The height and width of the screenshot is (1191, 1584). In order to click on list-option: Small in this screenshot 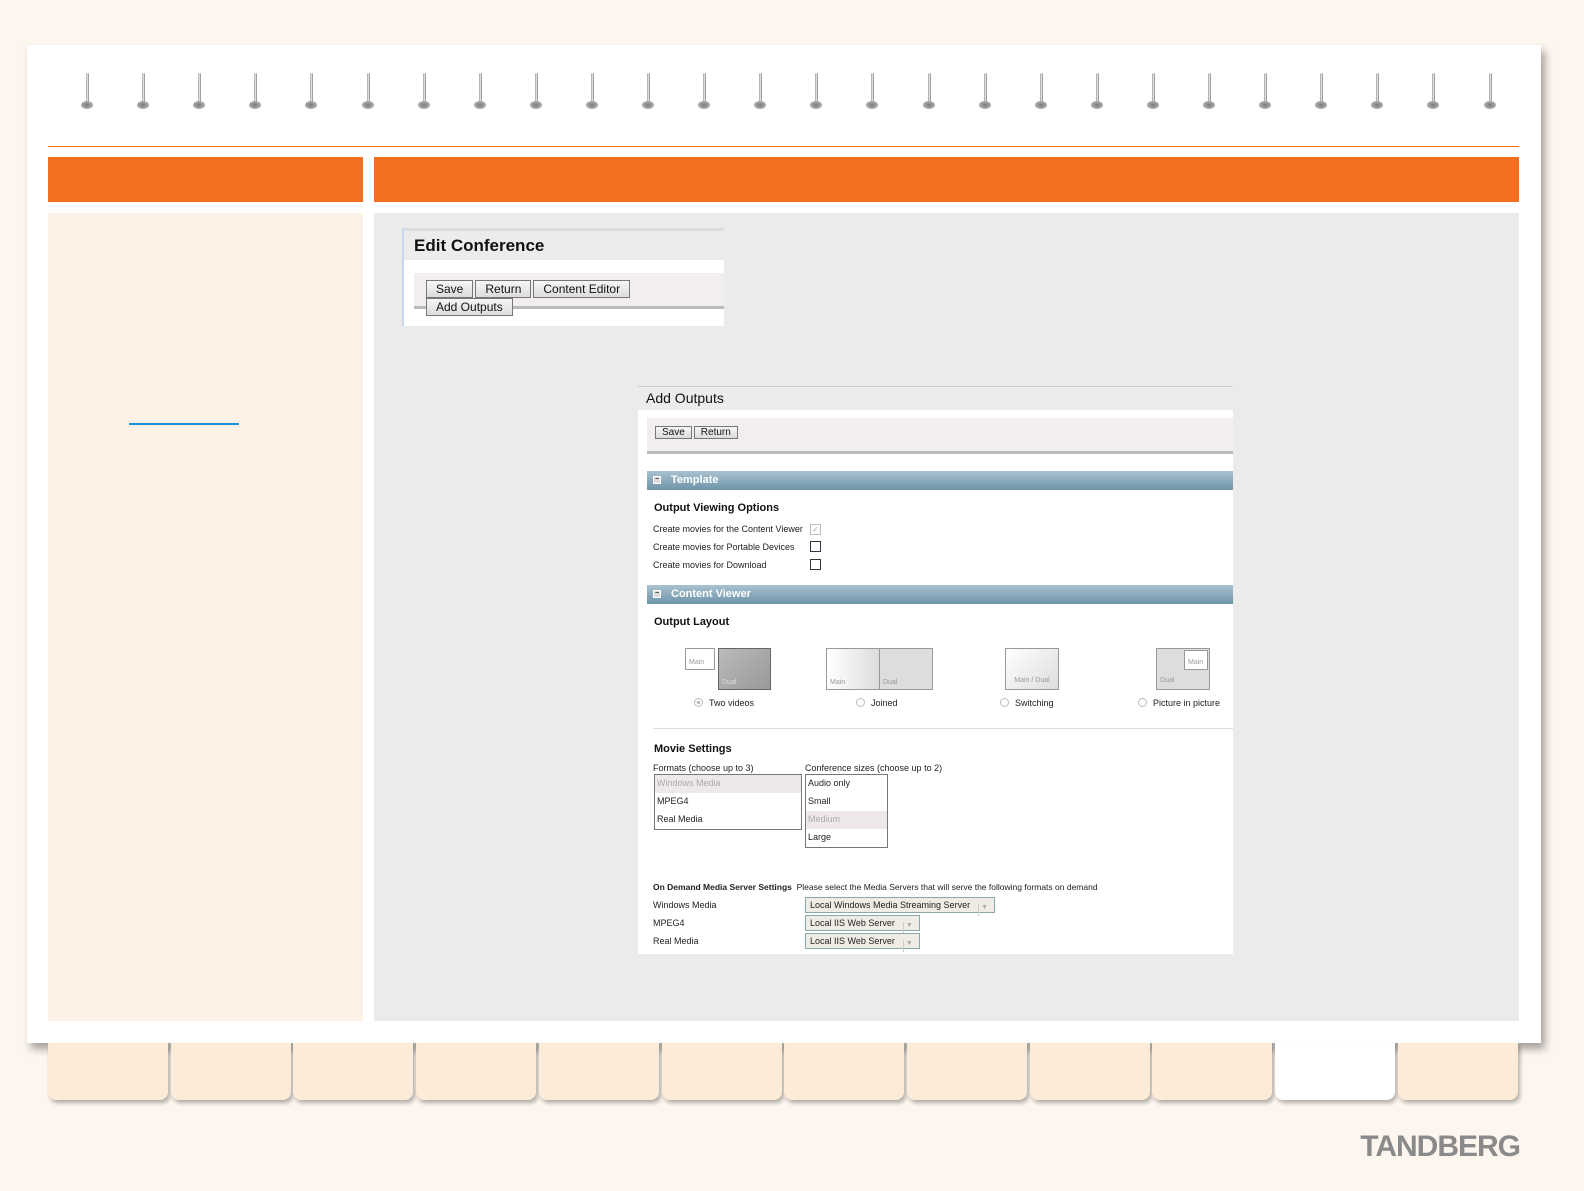, I will do `click(846, 802)`.